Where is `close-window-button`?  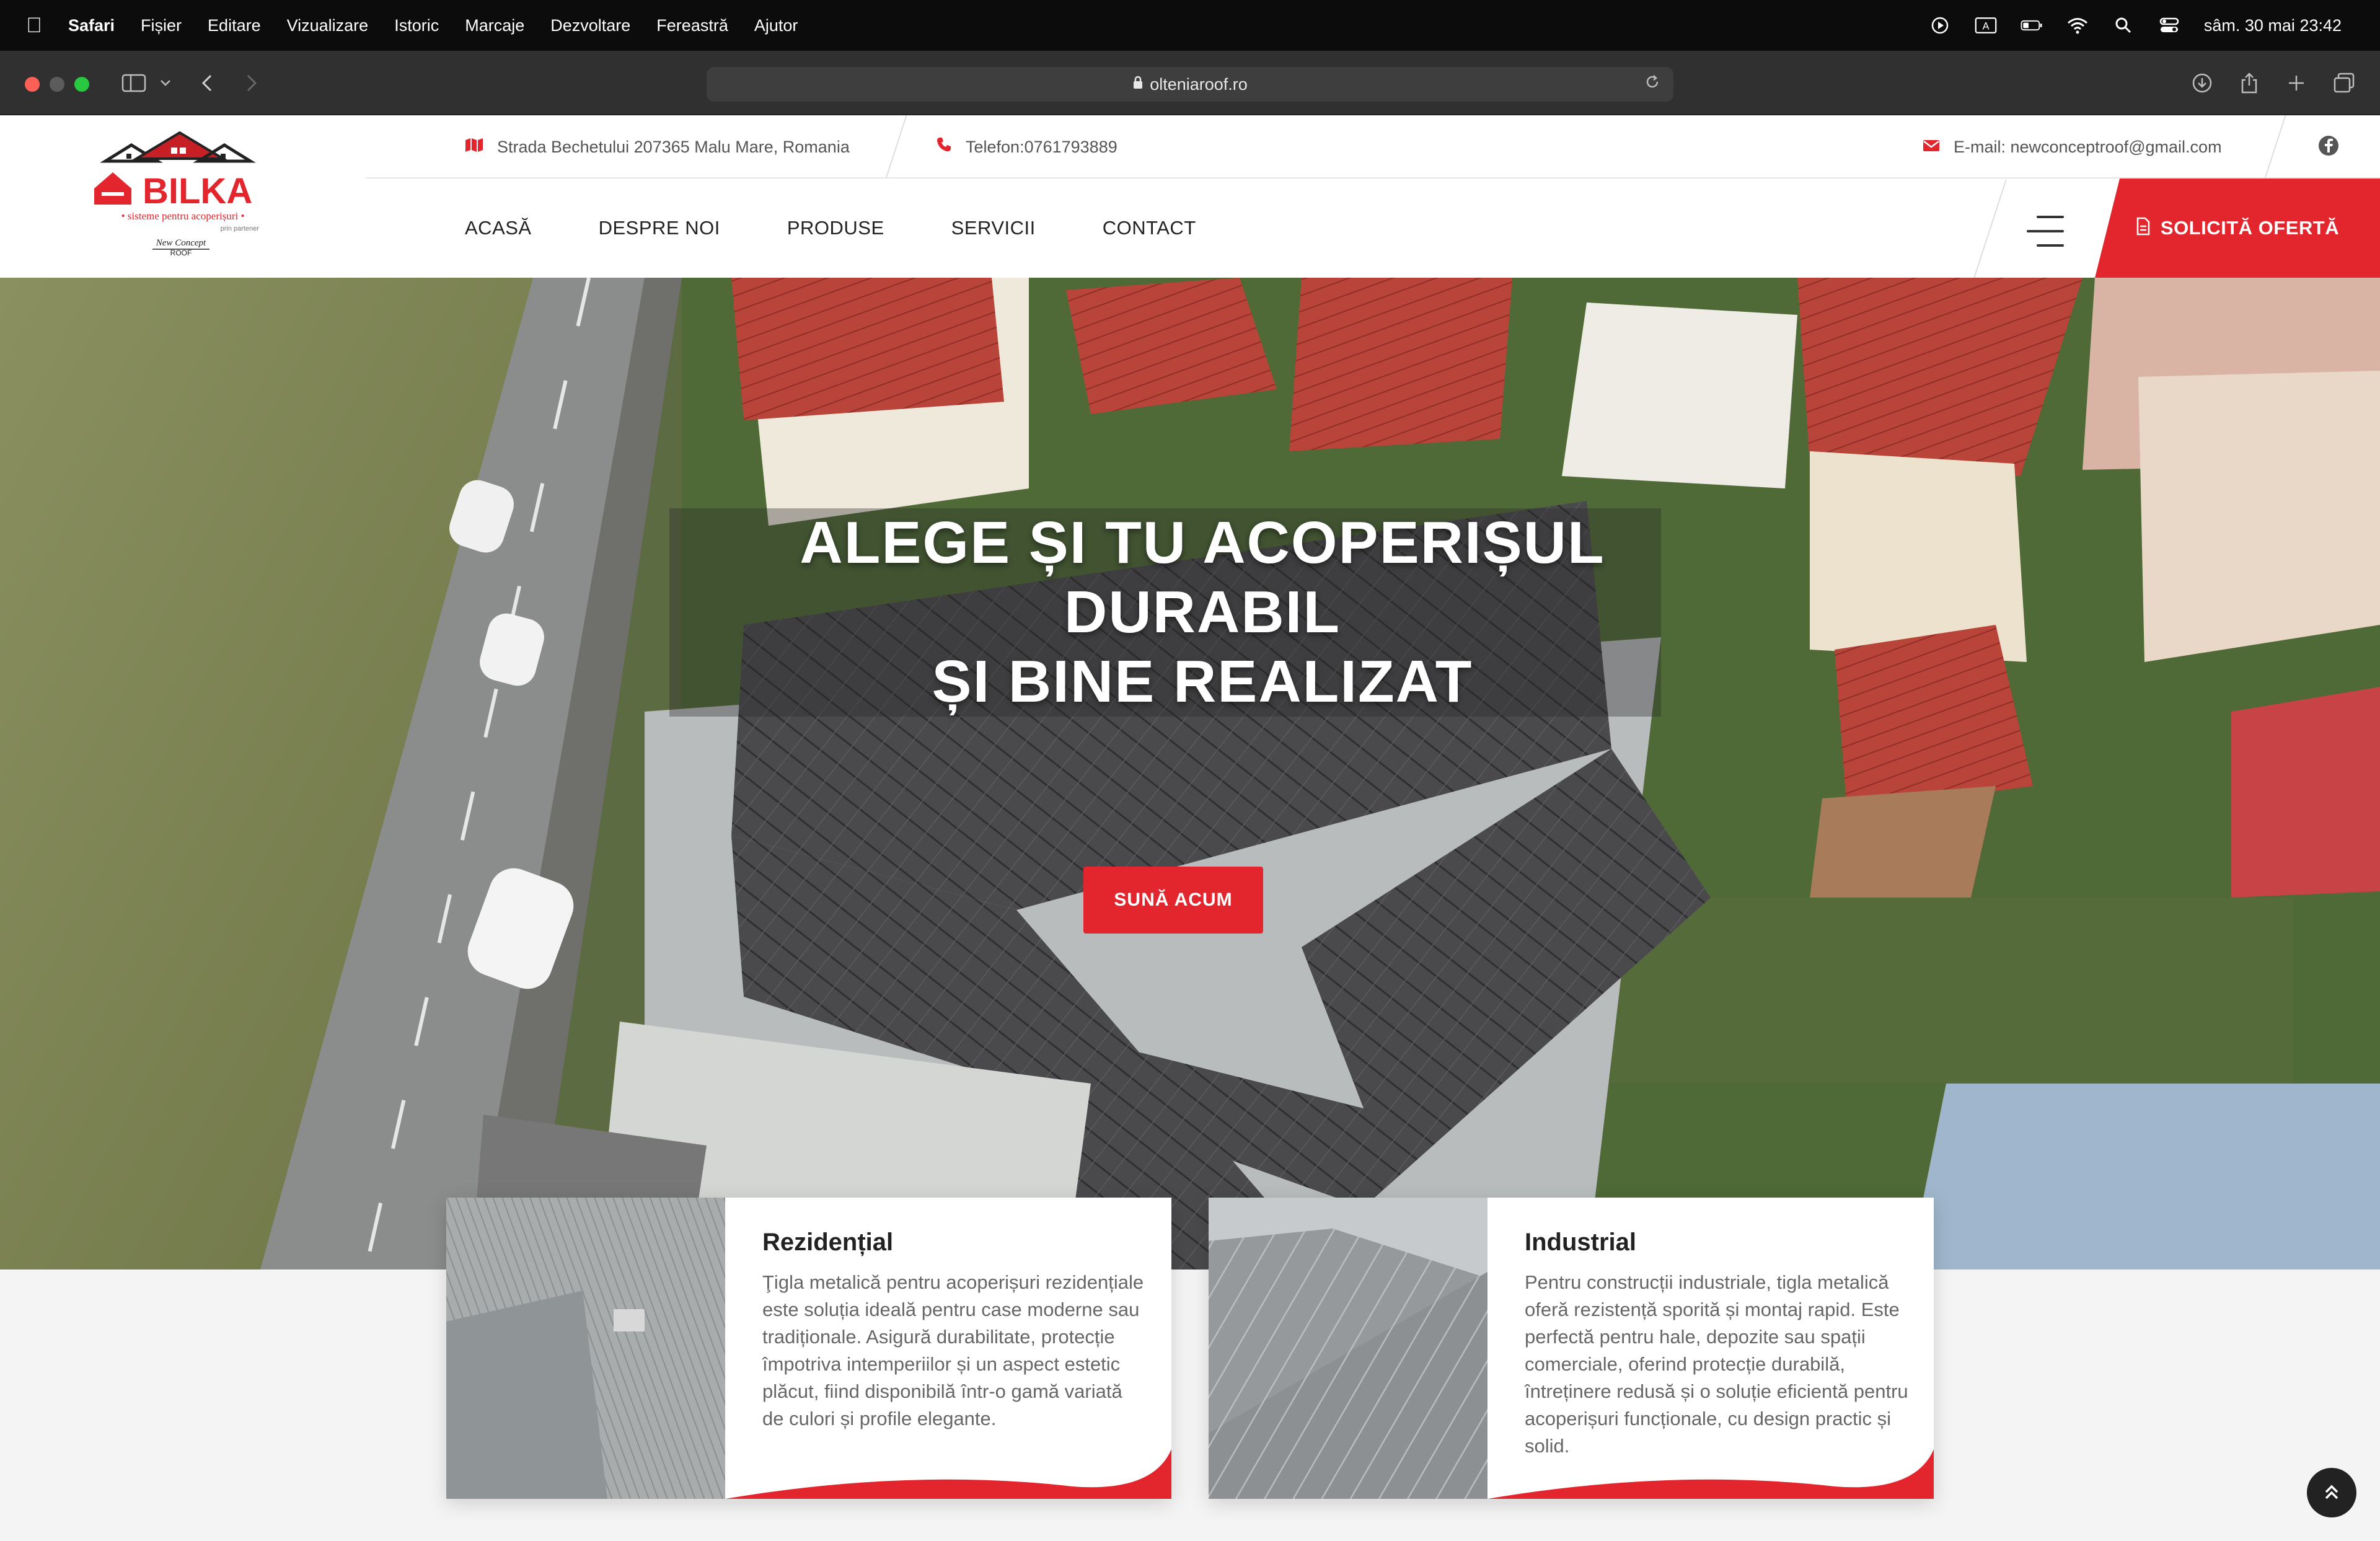
close-window-button is located at coordinates (32, 84).